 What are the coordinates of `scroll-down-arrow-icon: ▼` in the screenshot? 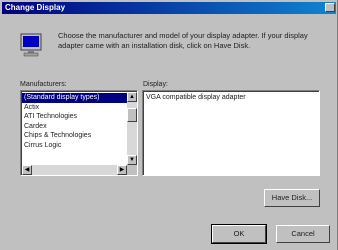 It's located at (132, 160).